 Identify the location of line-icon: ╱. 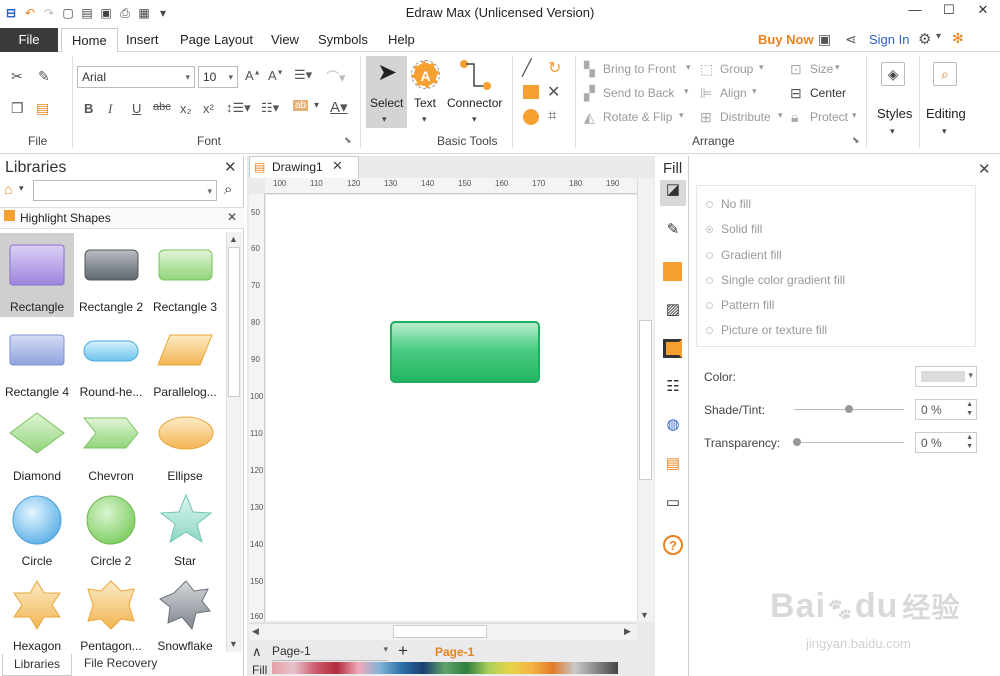
(527, 68).